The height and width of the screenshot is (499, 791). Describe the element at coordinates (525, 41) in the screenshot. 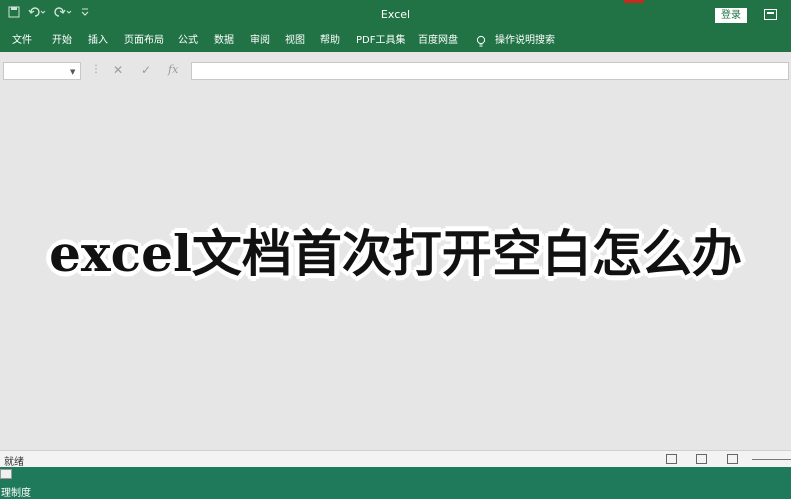

I see `tell-me-search: 操作说明搜索` at that location.